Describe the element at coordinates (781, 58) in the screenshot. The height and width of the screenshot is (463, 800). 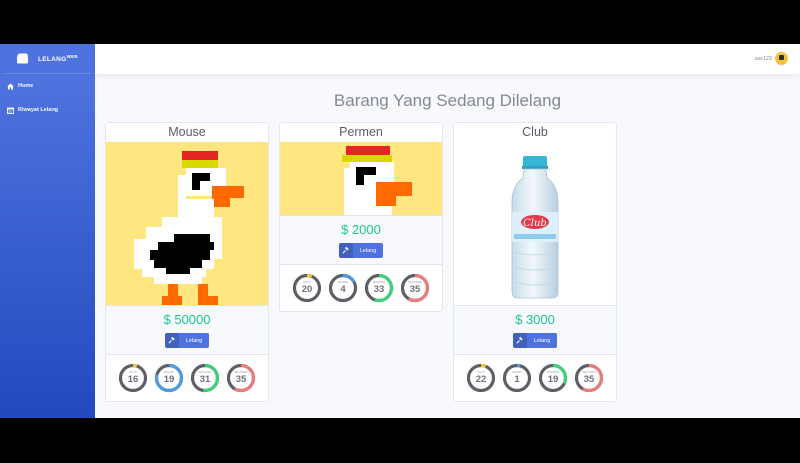
I see `user-avatar` at that location.